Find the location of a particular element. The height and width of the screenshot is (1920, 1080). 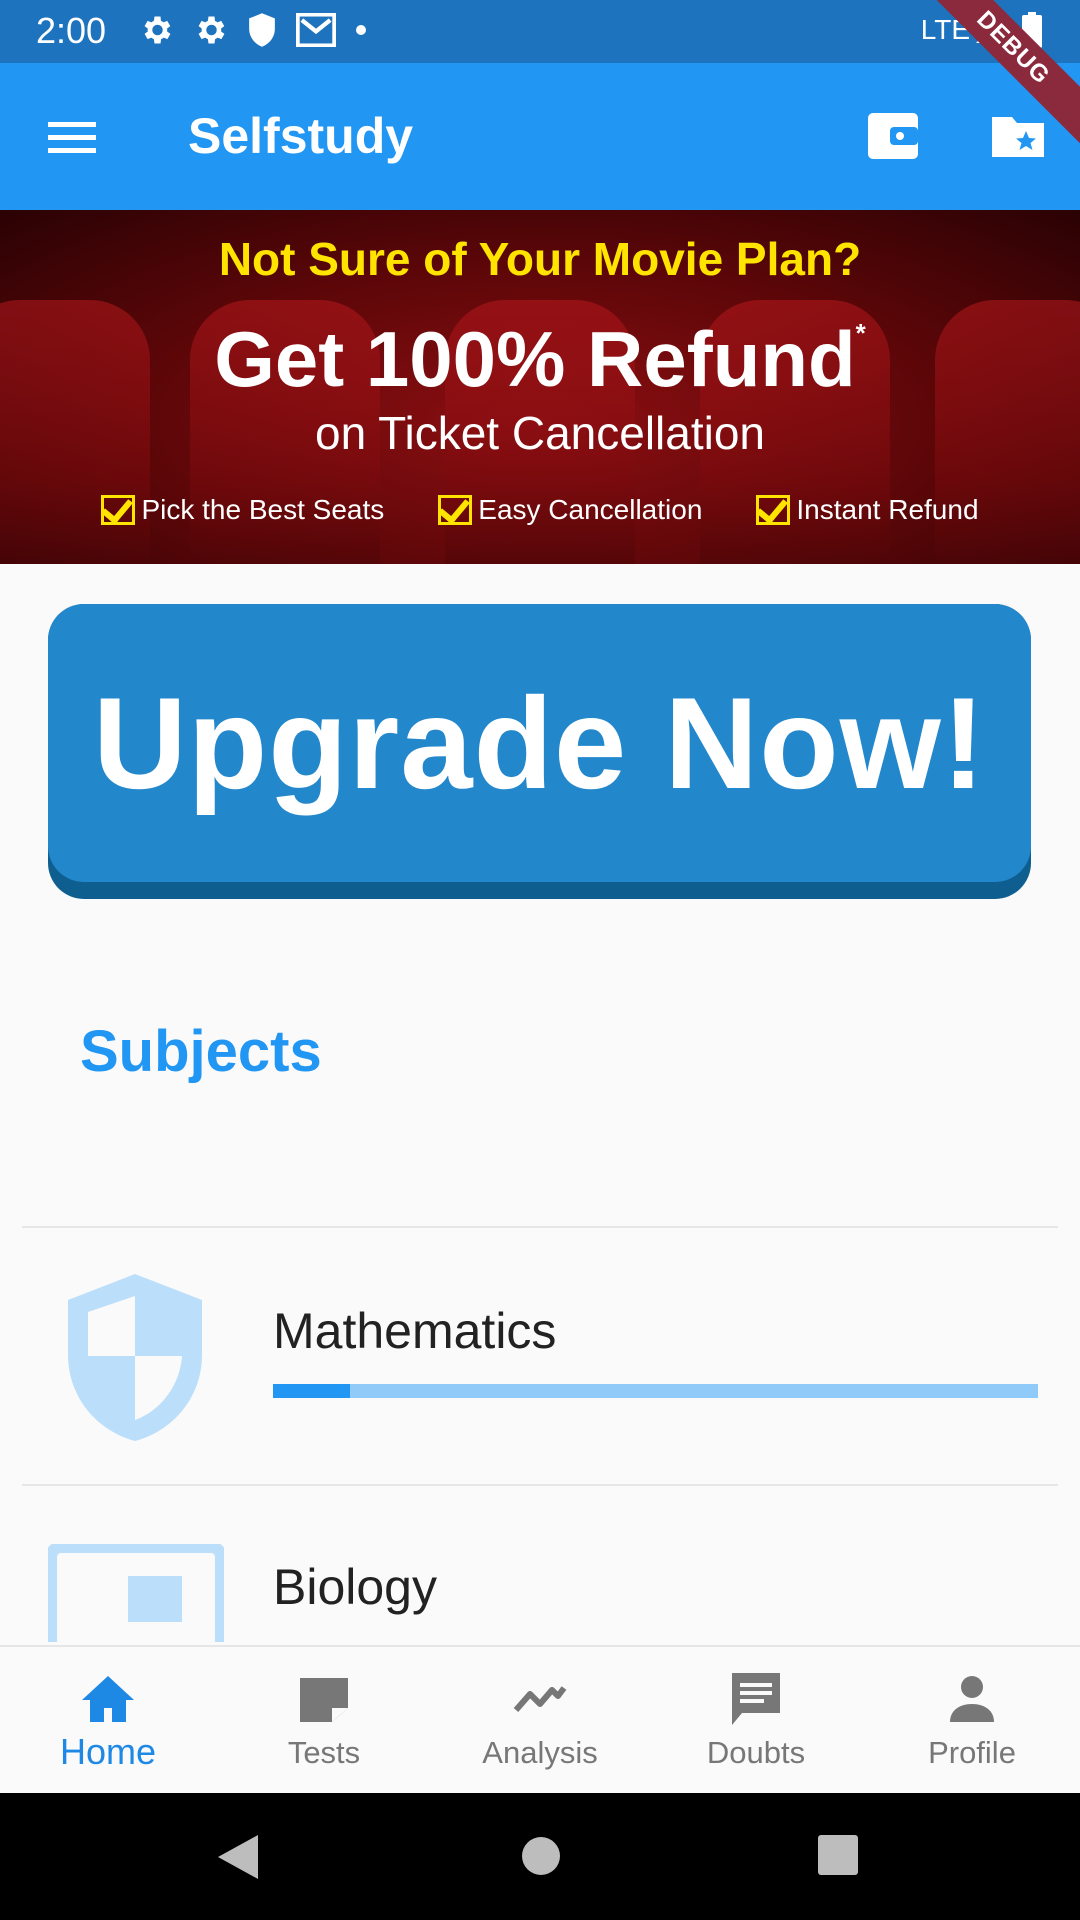

nav-analysis: Analysis is located at coordinates (540, 1721).